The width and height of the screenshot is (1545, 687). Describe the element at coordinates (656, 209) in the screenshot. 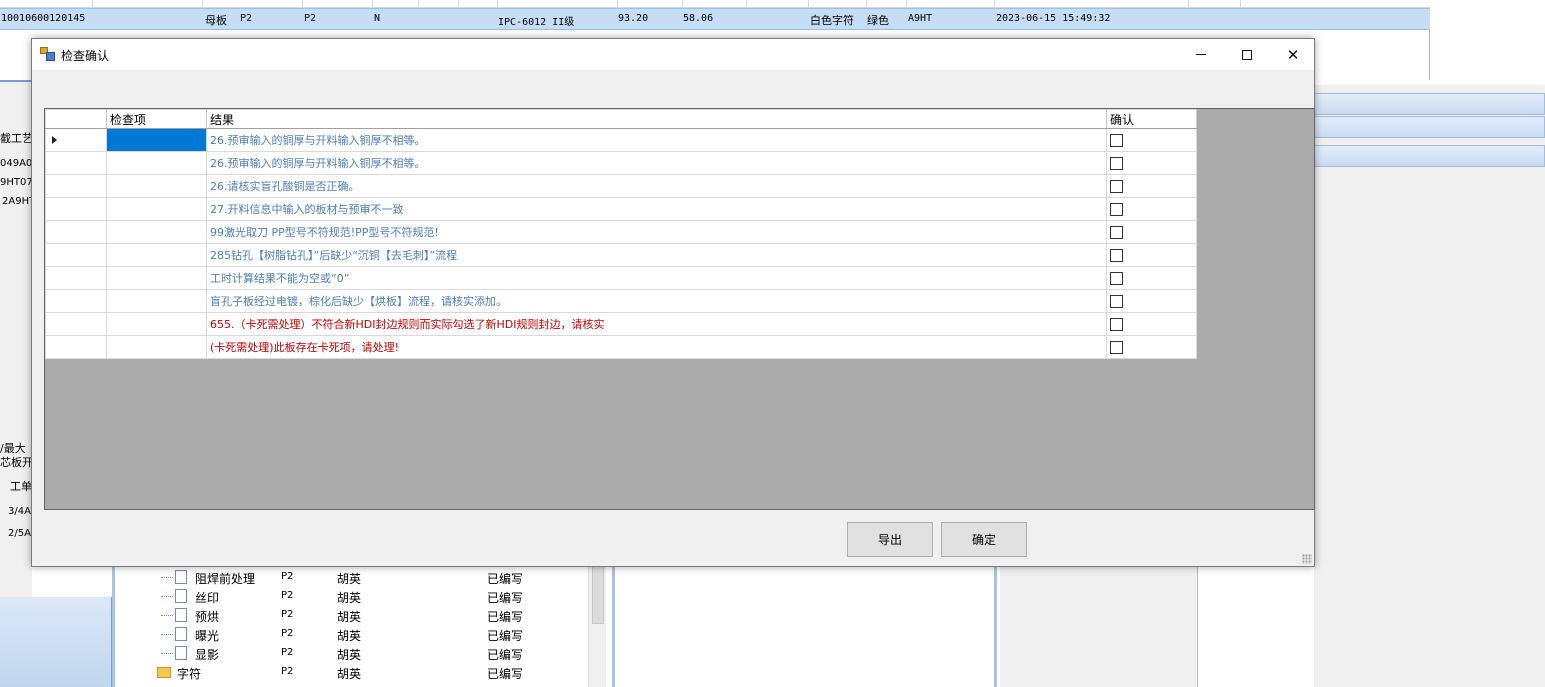

I see `cell-result: 27.开料信息中输入的板材与预审不一致` at that location.